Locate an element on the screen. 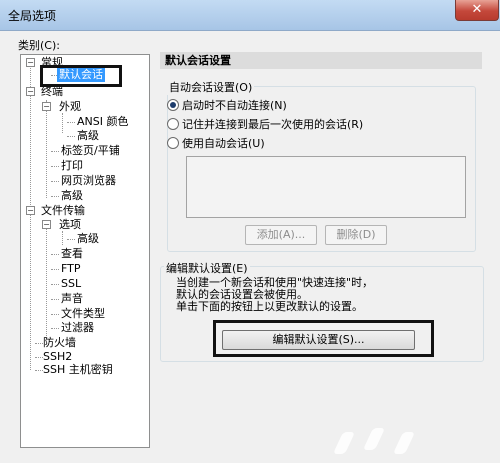 The width and height of the screenshot is (500, 463). tree-item-firewall: 防火墙 is located at coordinates (59, 343).